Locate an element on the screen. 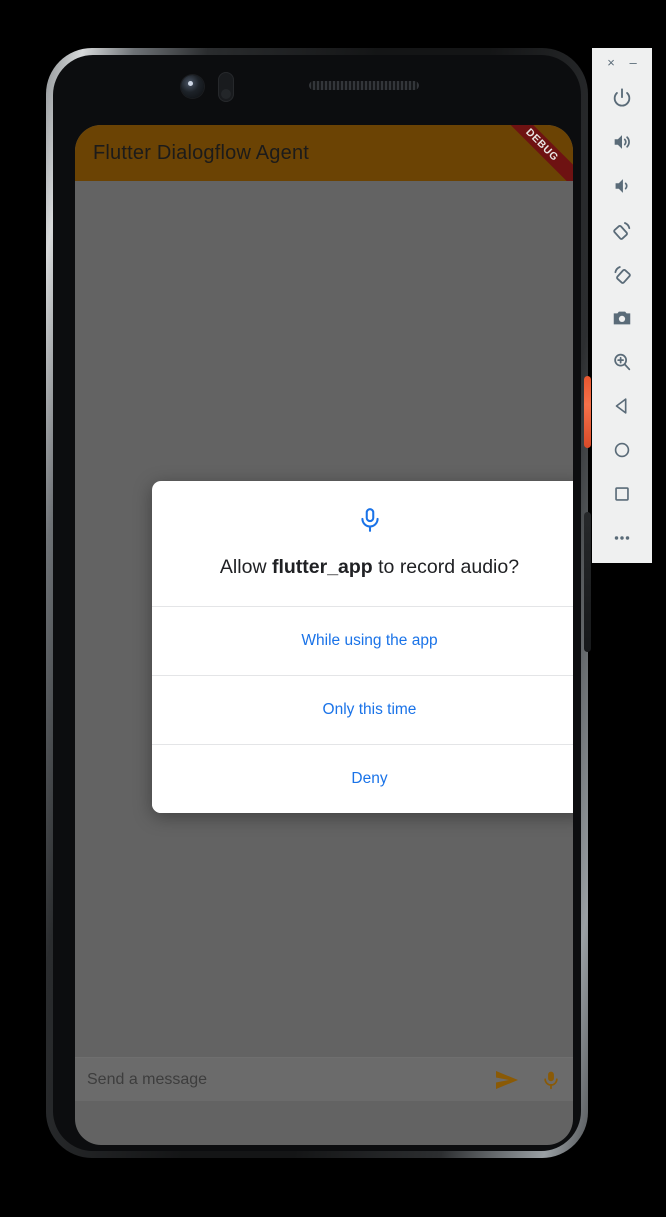  rotate-left-icon is located at coordinates (621, 230).